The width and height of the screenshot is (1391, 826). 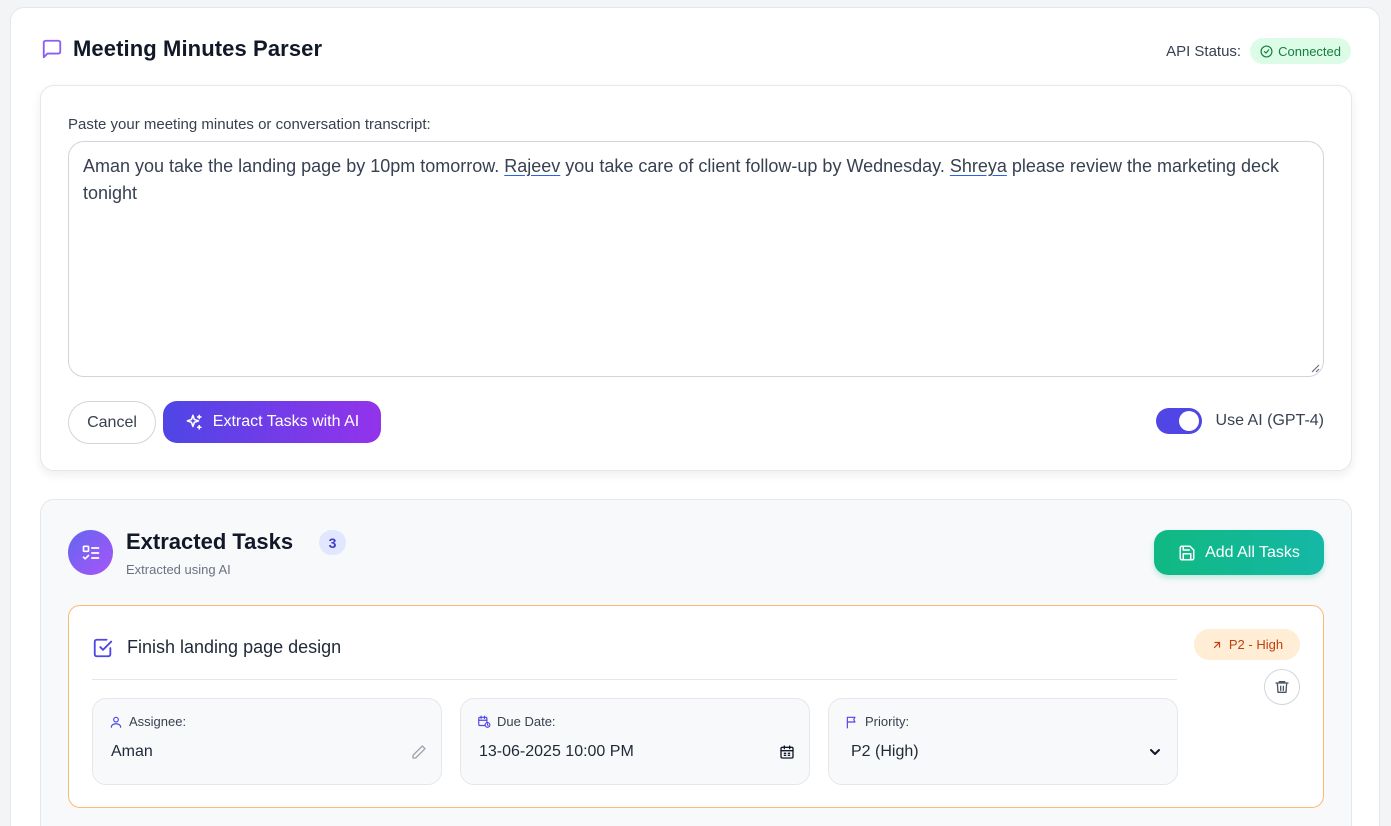 I want to click on use-ai-control: Use AI (GPT-4), so click(x=1239, y=421).